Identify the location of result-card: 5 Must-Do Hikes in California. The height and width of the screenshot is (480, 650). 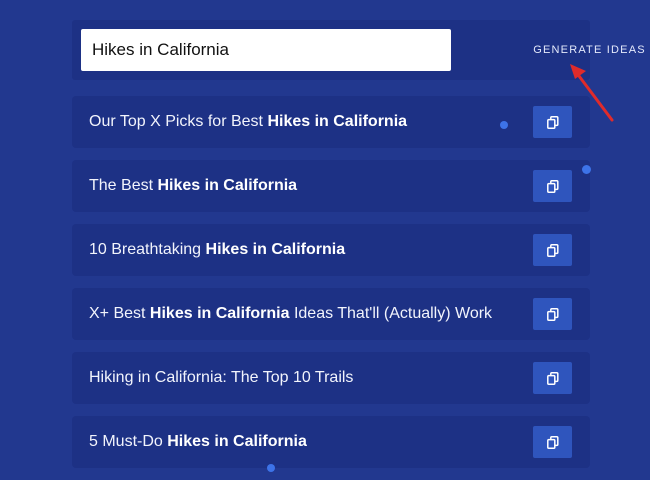
(331, 442).